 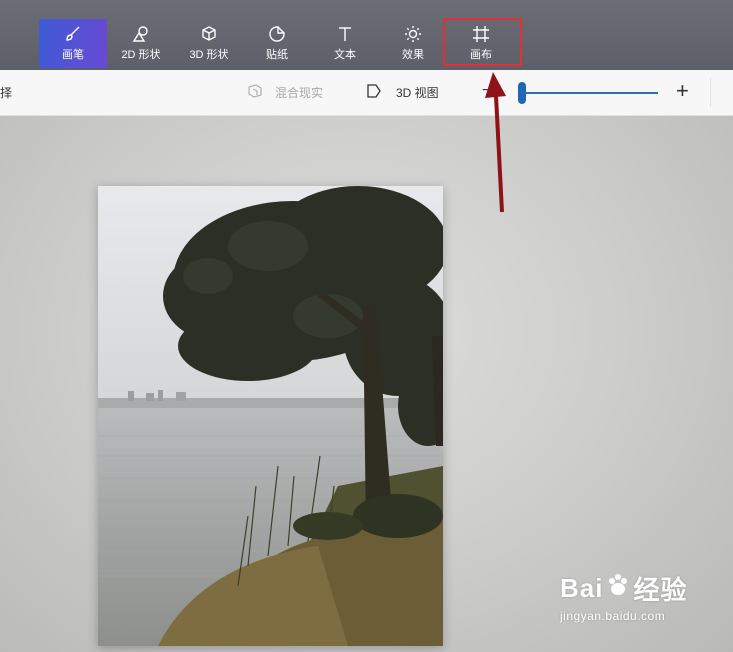 I want to click on zoom-slider-thumb, so click(x=522, y=93).